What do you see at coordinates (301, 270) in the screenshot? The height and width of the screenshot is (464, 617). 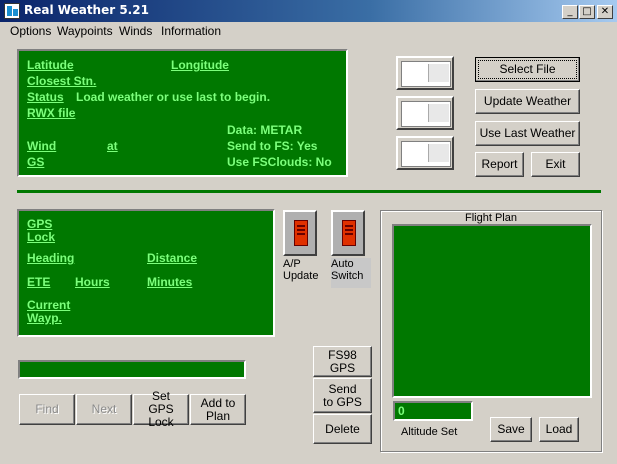 I see `ap-update-label: A/P Update` at bounding box center [301, 270].